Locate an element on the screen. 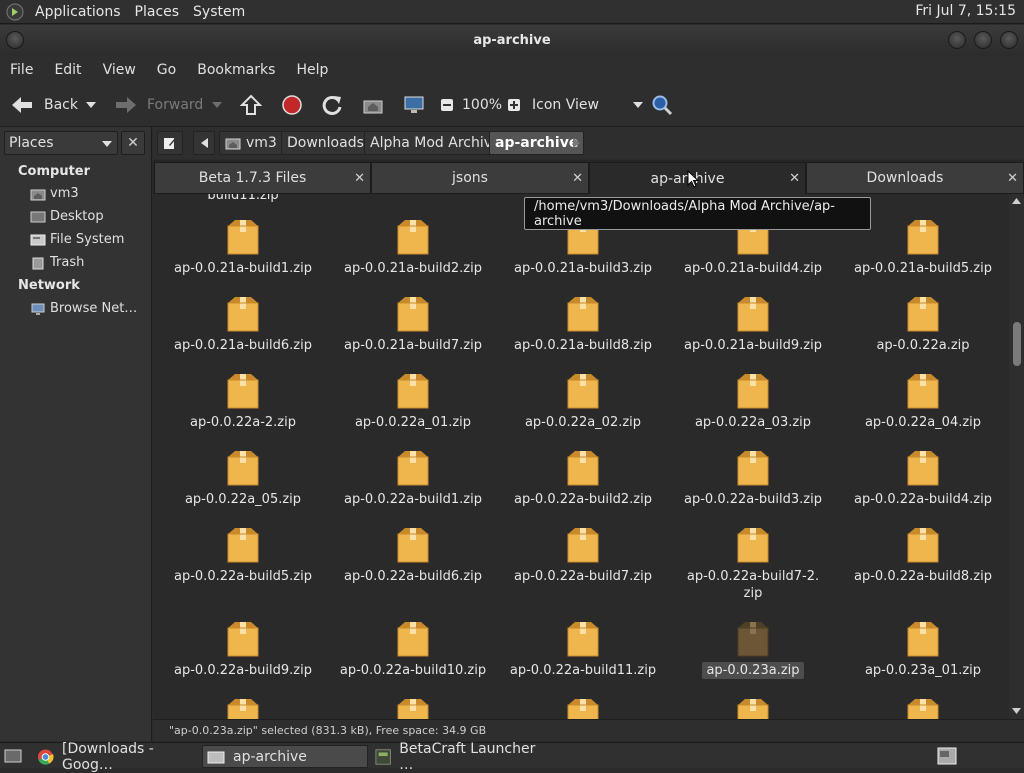 This screenshot has width=1024, height=773. file-item: ap-0.0.21a-build7.zip is located at coordinates (413, 324).